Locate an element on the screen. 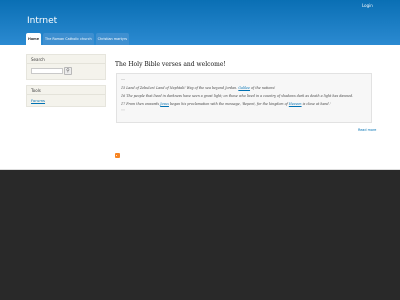 This screenshot has width=400, height=300. search-icon: ⚲ is located at coordinates (68, 71).